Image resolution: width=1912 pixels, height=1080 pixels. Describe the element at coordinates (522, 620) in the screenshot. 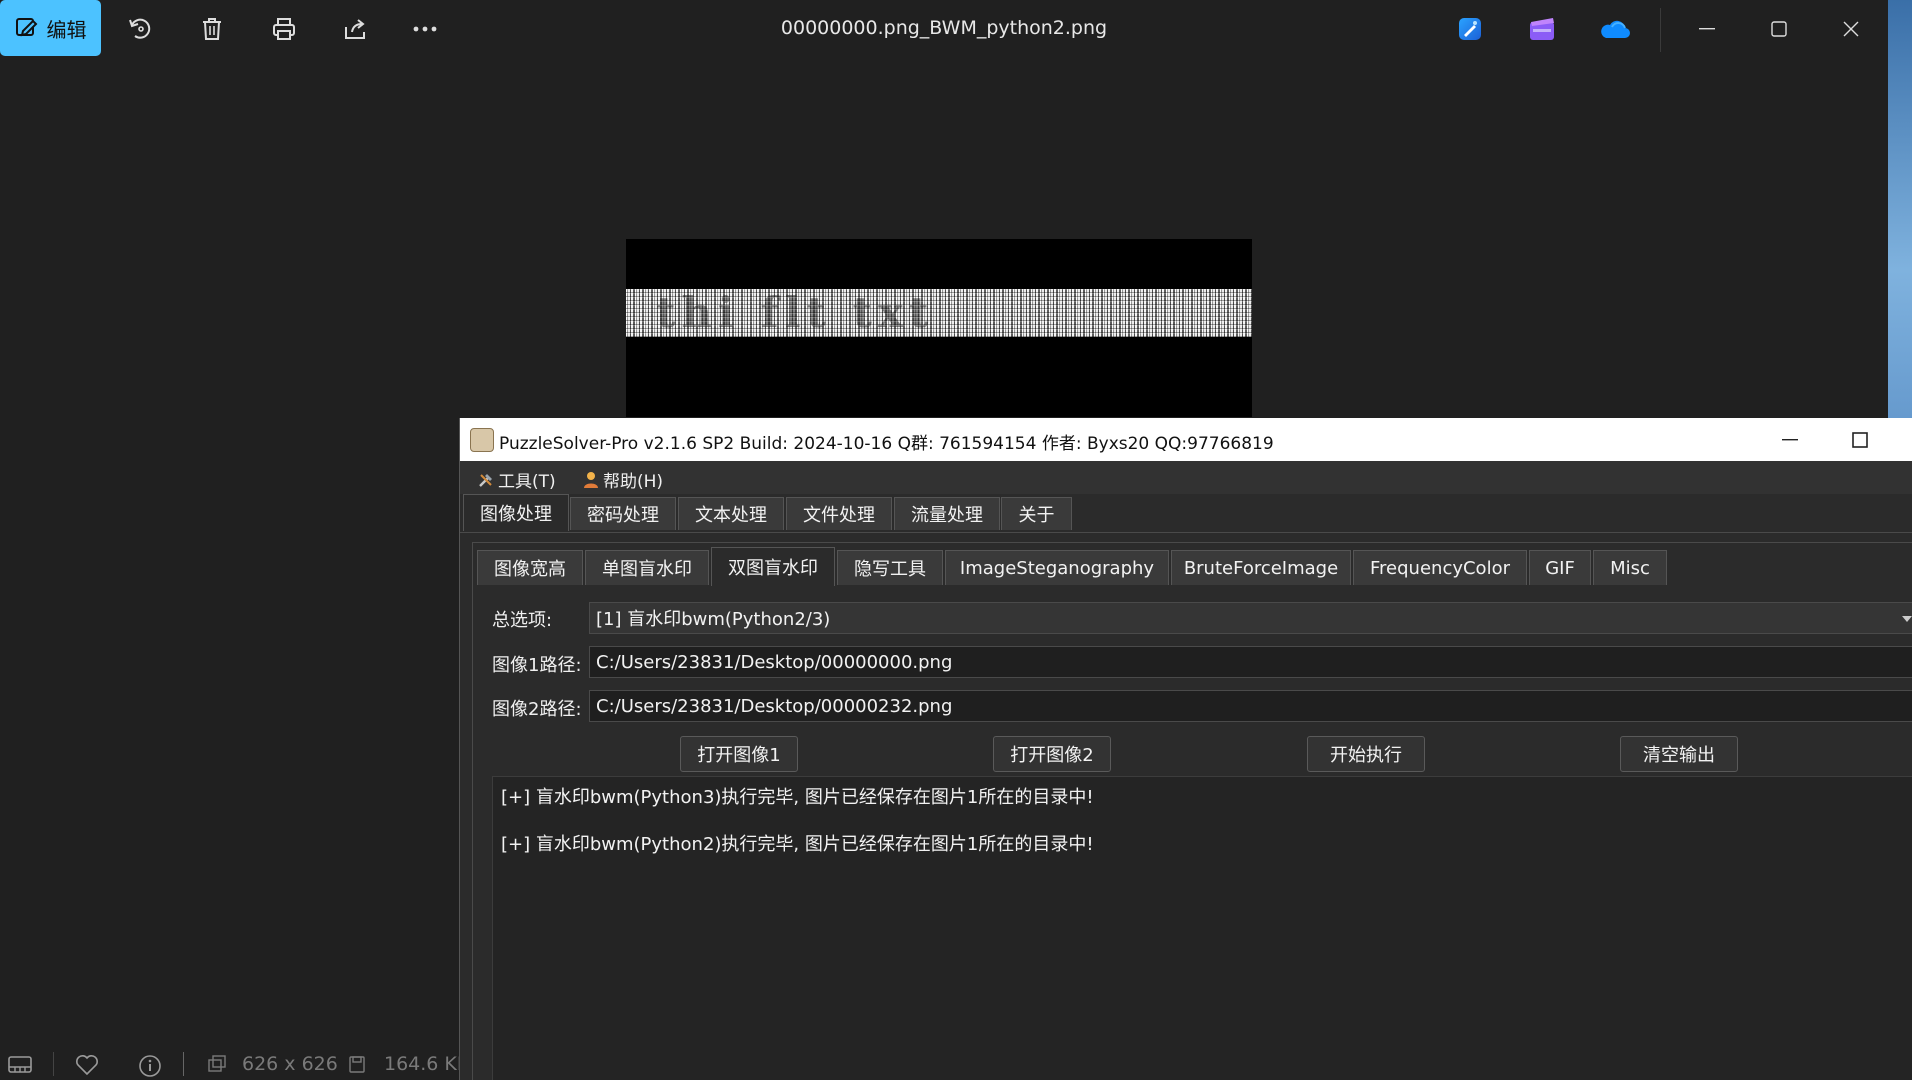

I see `mode-label: 总选项:` at that location.